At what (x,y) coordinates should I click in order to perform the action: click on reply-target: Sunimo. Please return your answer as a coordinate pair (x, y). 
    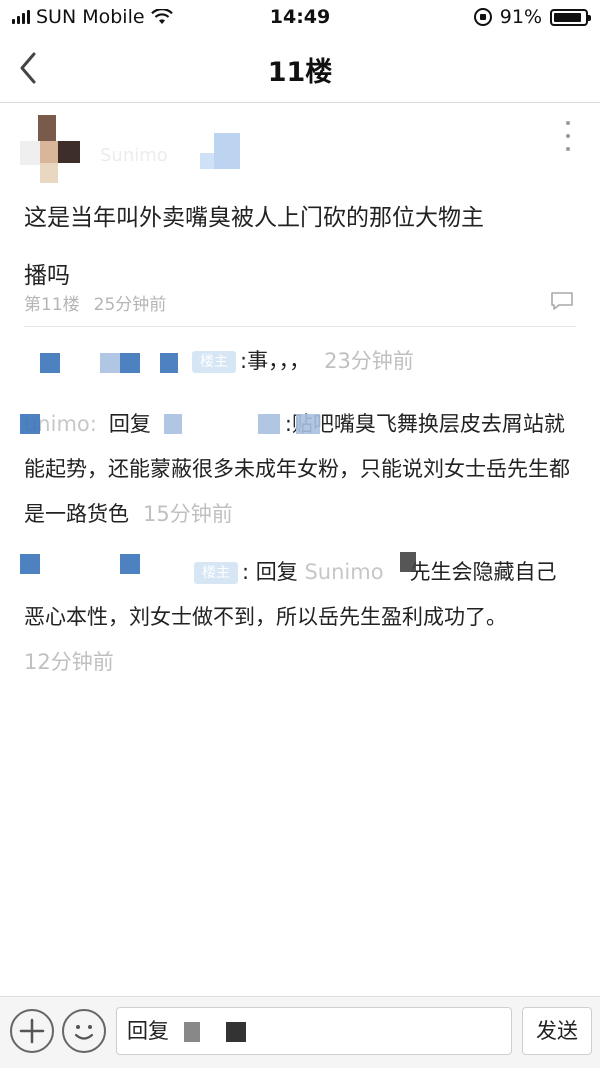
    Looking at the image, I should click on (343, 572).